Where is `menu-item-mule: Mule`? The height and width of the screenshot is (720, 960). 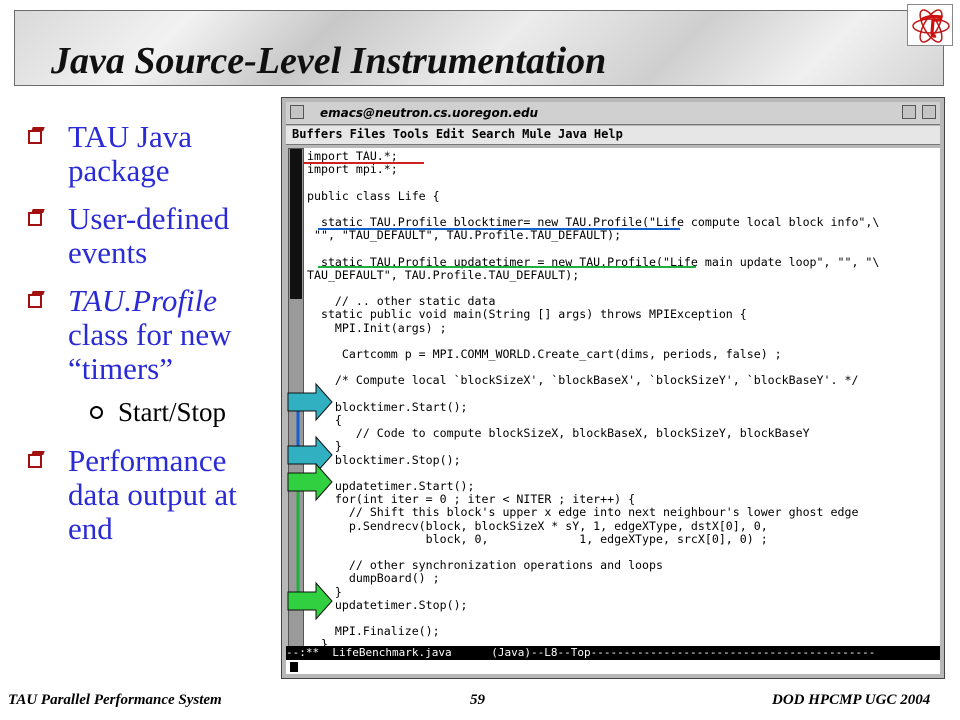 menu-item-mule: Mule is located at coordinates (536, 134).